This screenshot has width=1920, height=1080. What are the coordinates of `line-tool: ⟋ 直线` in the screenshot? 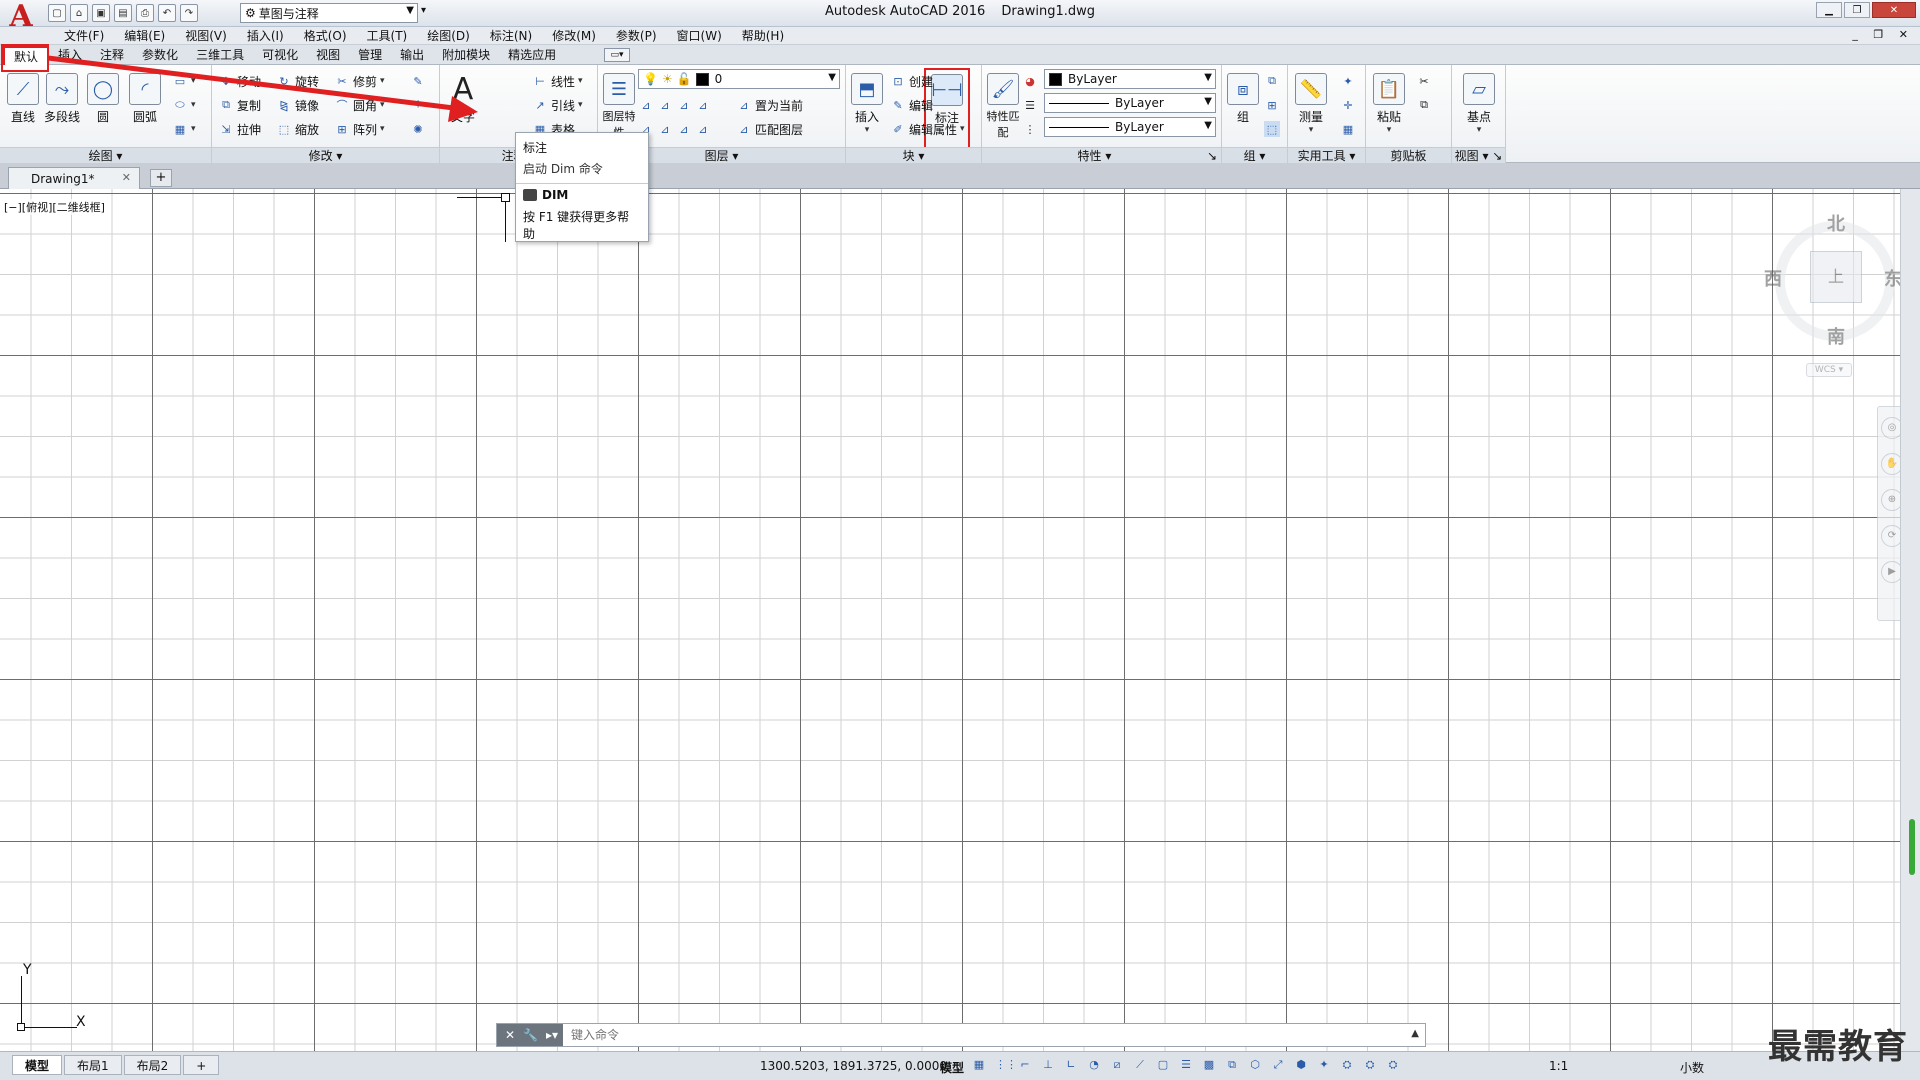 It's located at (23, 105).